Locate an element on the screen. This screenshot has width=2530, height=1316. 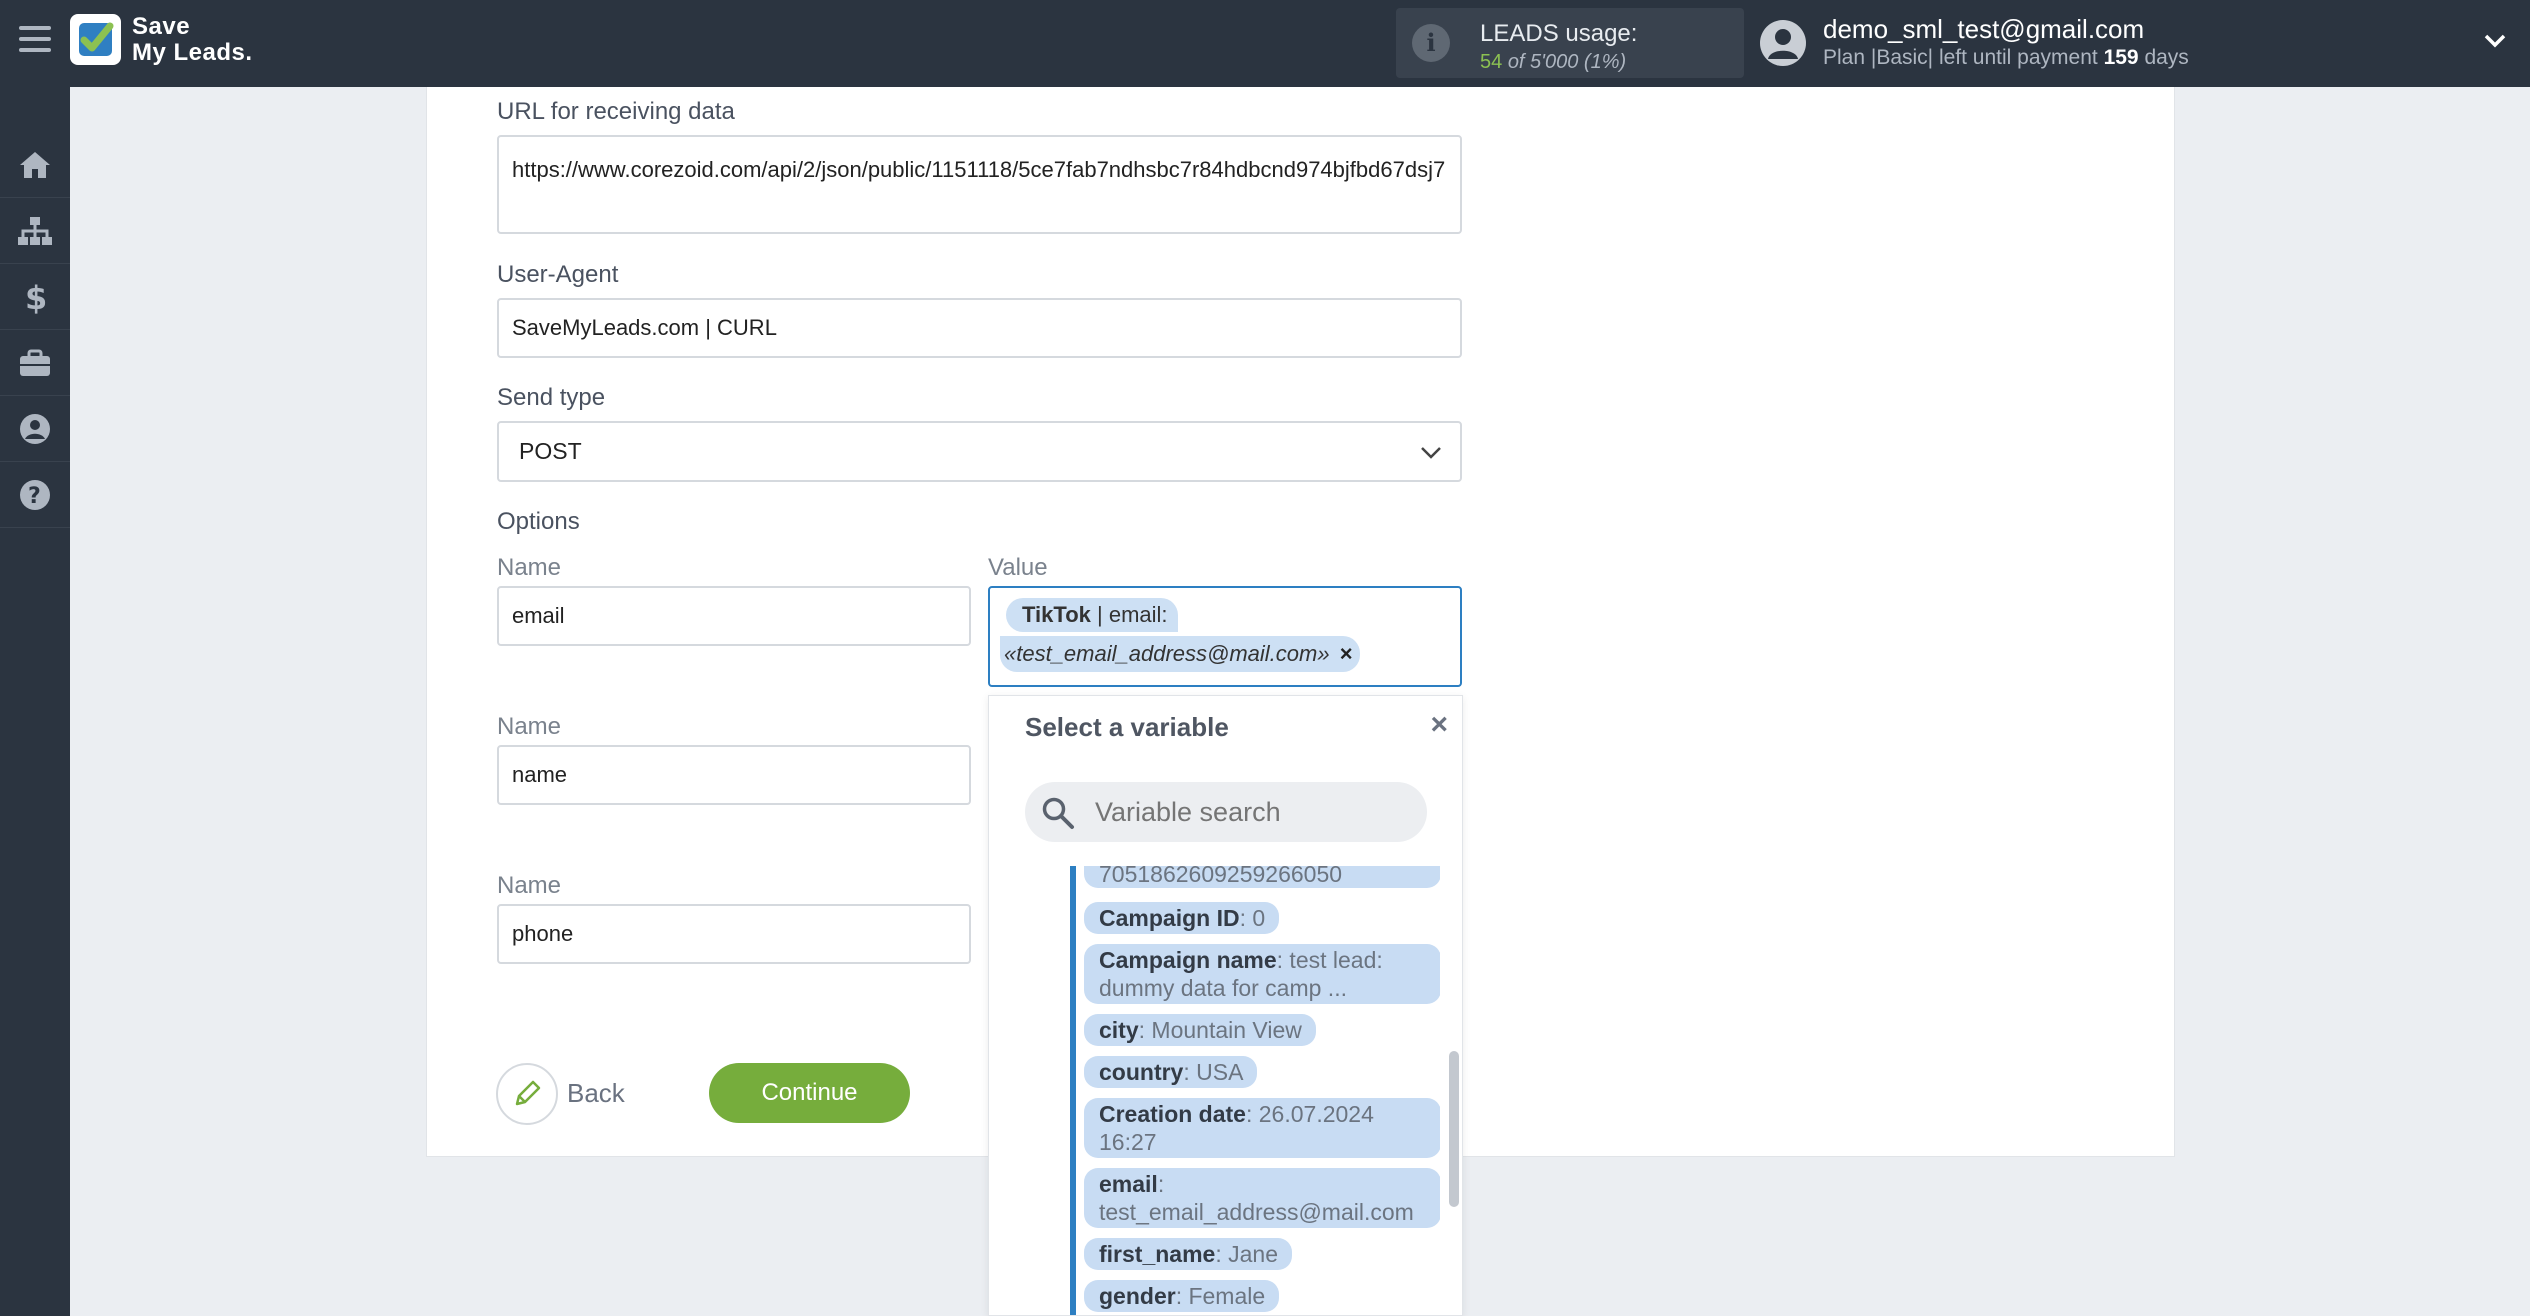
variable-item: 7051862609259266050 is located at coordinates (1262, 877).